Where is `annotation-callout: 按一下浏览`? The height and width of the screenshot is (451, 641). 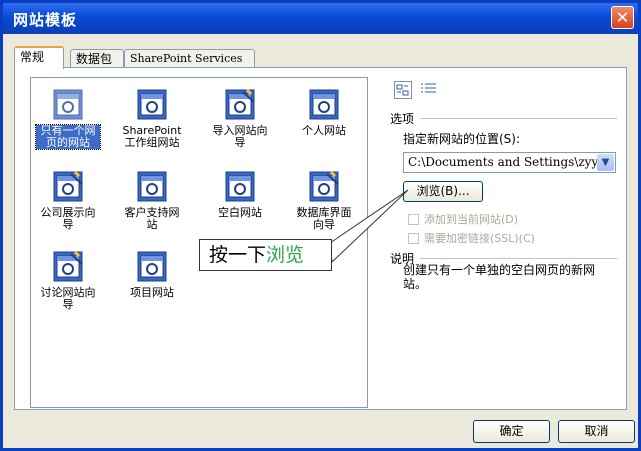
annotation-callout: 按一下浏览 is located at coordinates (265, 255).